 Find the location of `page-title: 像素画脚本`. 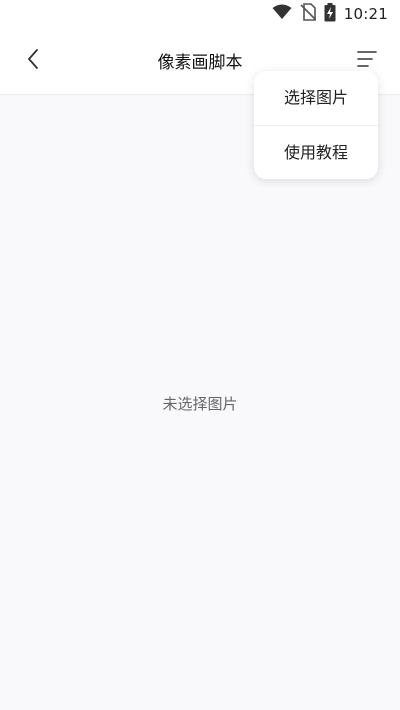

page-title: 像素画脚本 is located at coordinates (200, 63).